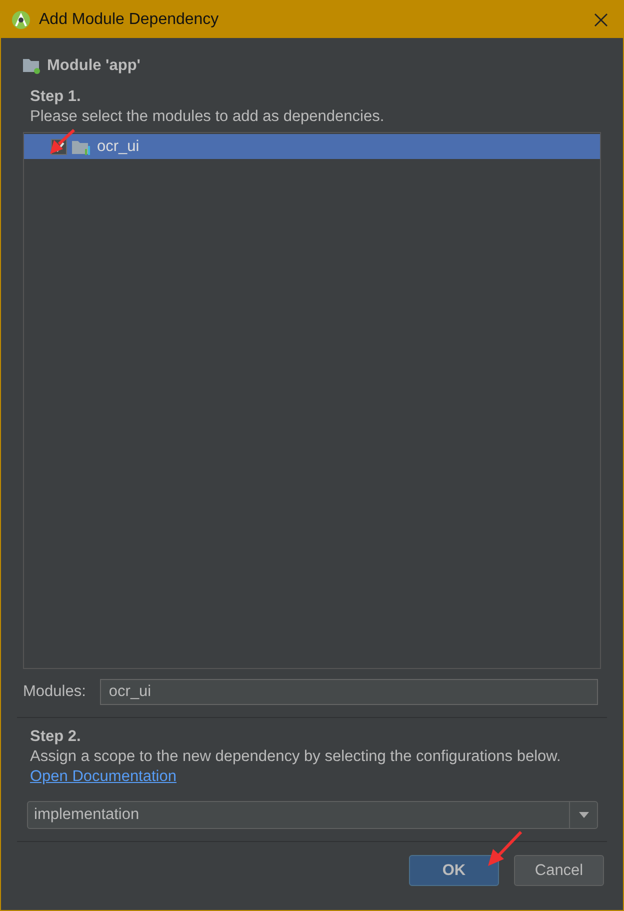 The width and height of the screenshot is (624, 911). Describe the element at coordinates (454, 870) in the screenshot. I see `ok-button: OK` at that location.